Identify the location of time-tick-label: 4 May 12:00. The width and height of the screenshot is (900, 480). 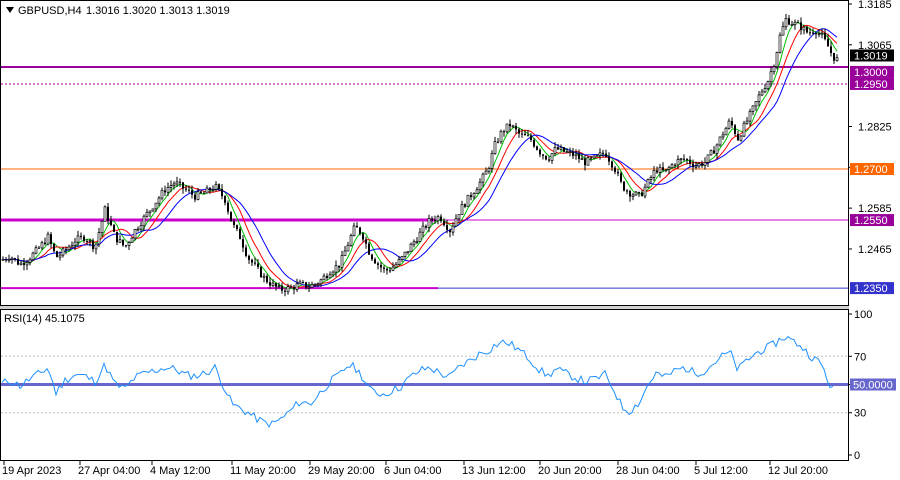
(180, 471).